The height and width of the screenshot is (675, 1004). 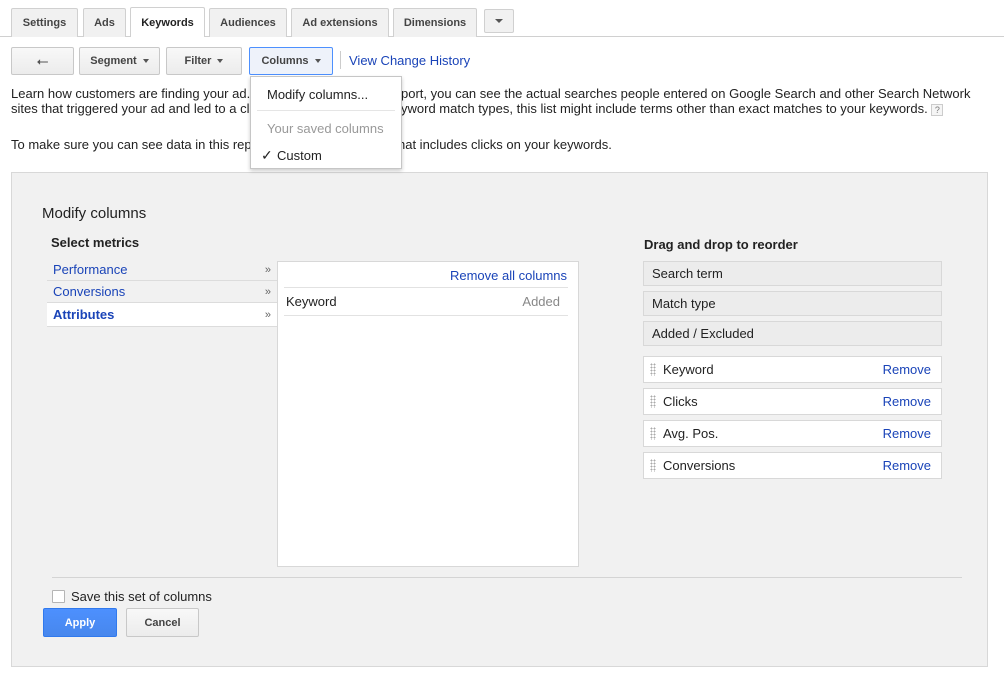 I want to click on category-performance: Performance », so click(x=162, y=270).